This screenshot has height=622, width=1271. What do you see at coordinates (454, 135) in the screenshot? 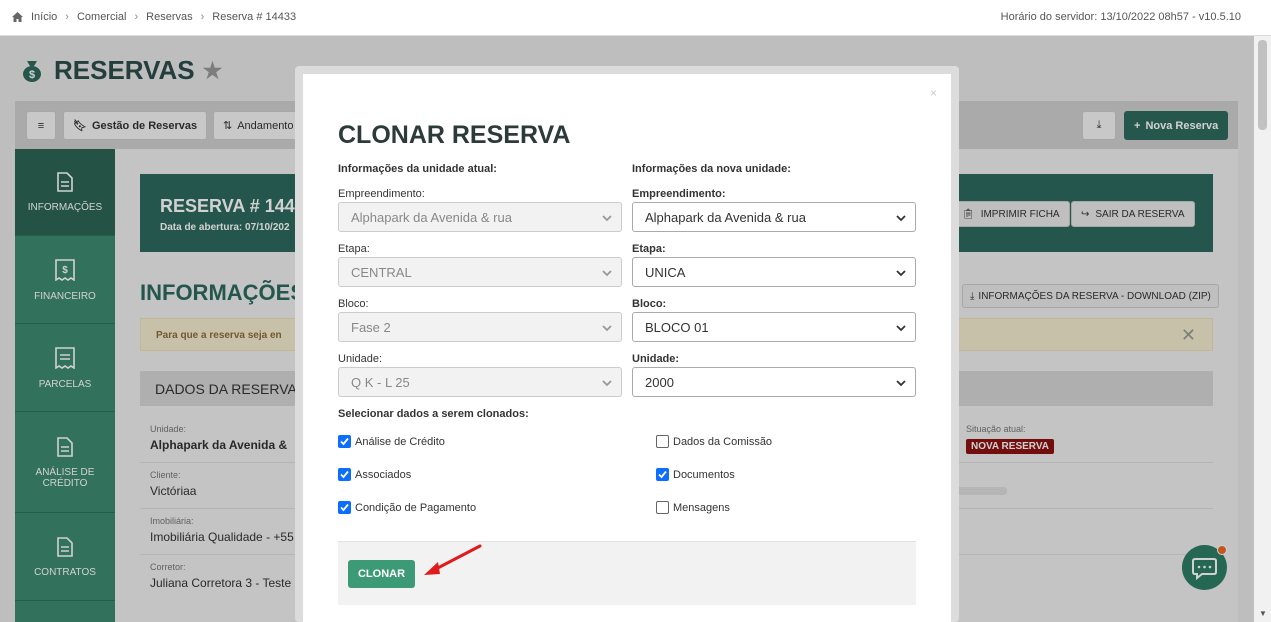
I see `modal-title: CLONAR RESERVA` at bounding box center [454, 135].